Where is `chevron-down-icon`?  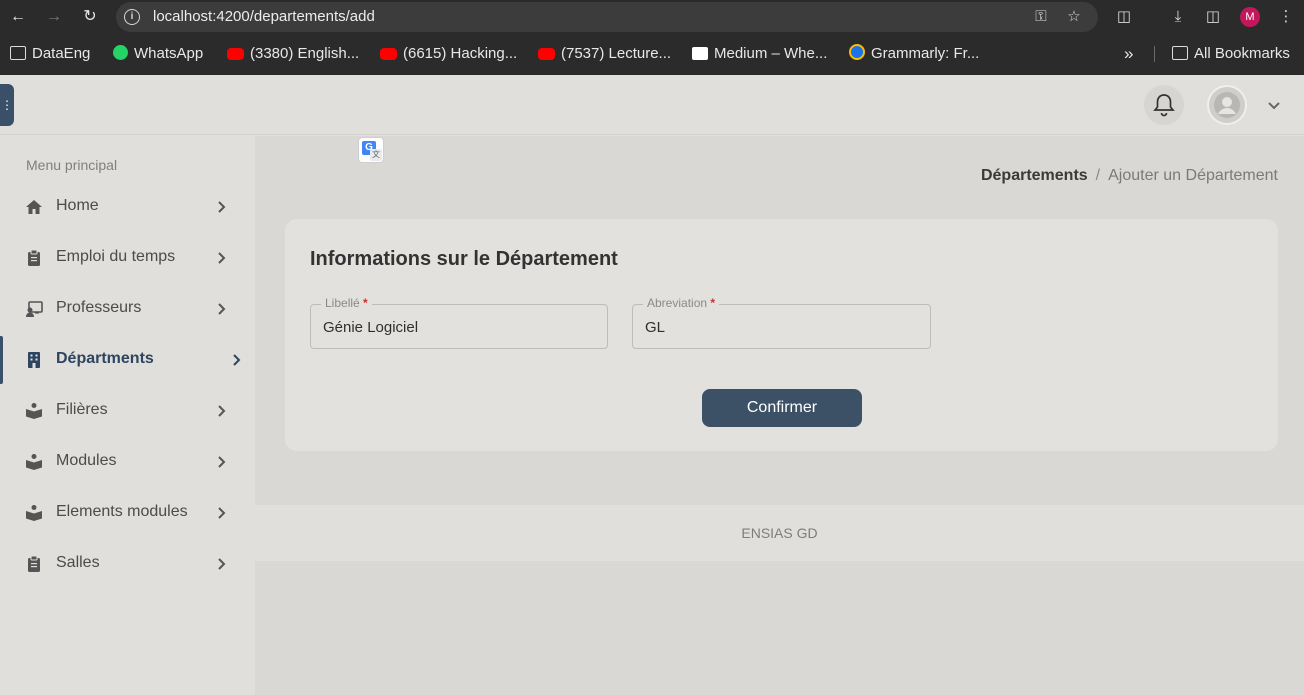
chevron-down-icon is located at coordinates (1274, 105).